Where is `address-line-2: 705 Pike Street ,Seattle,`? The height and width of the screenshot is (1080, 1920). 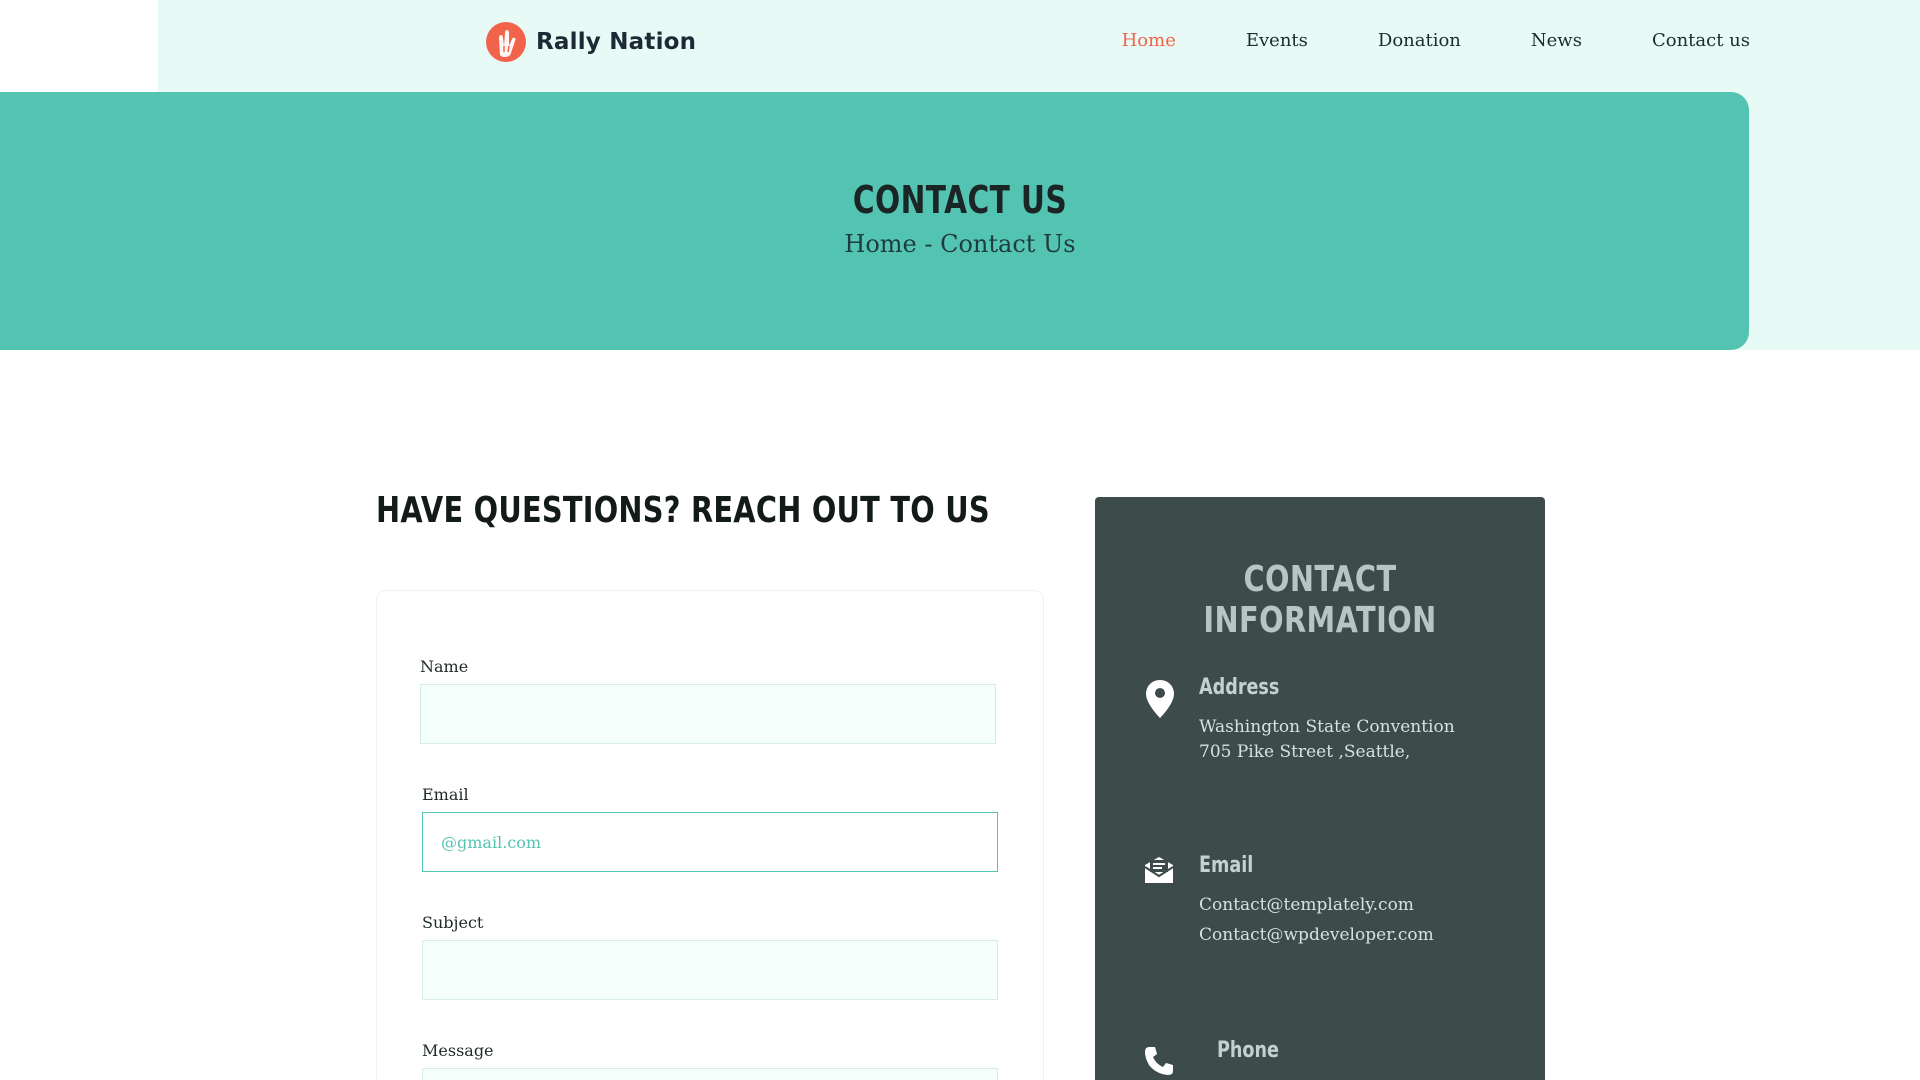 address-line-2: 705 Pike Street ,Seattle, is located at coordinates (1305, 752).